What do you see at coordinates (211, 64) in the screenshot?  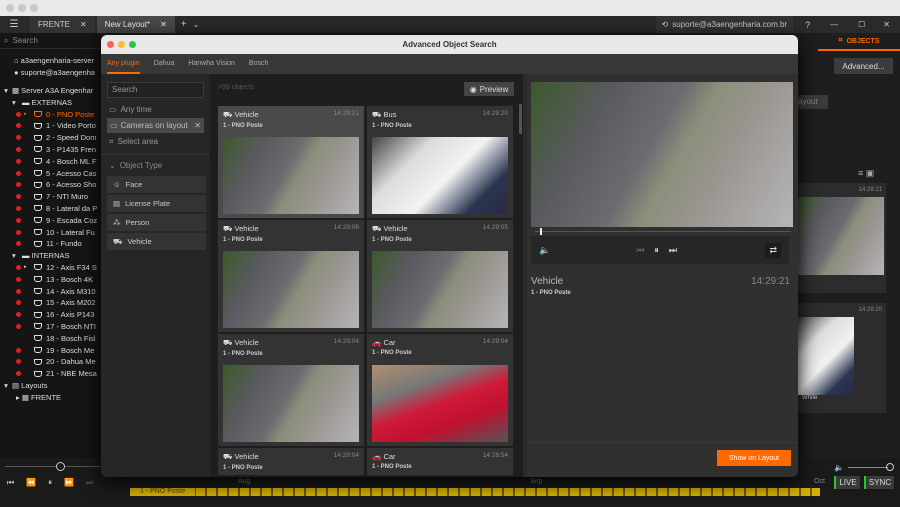 I see `tab-hanwha-vision: Hanwha Vision` at bounding box center [211, 64].